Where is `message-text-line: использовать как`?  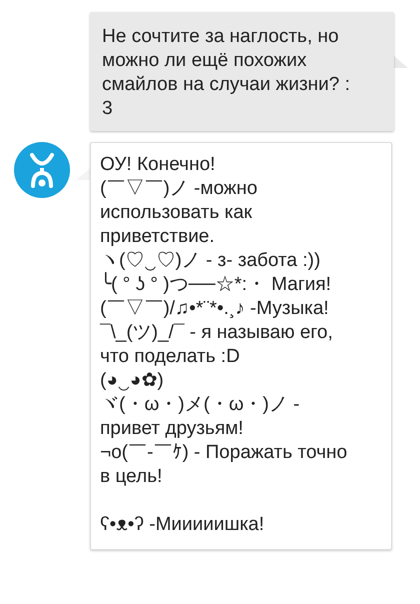
message-text-line: использовать как is located at coordinates (177, 213).